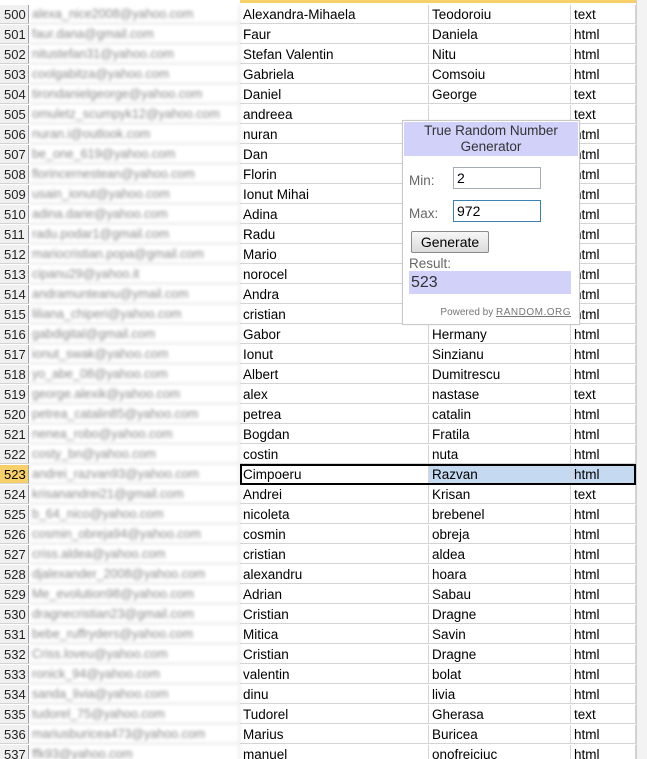  I want to click on vertical-scrollbar, so click(641, 379).